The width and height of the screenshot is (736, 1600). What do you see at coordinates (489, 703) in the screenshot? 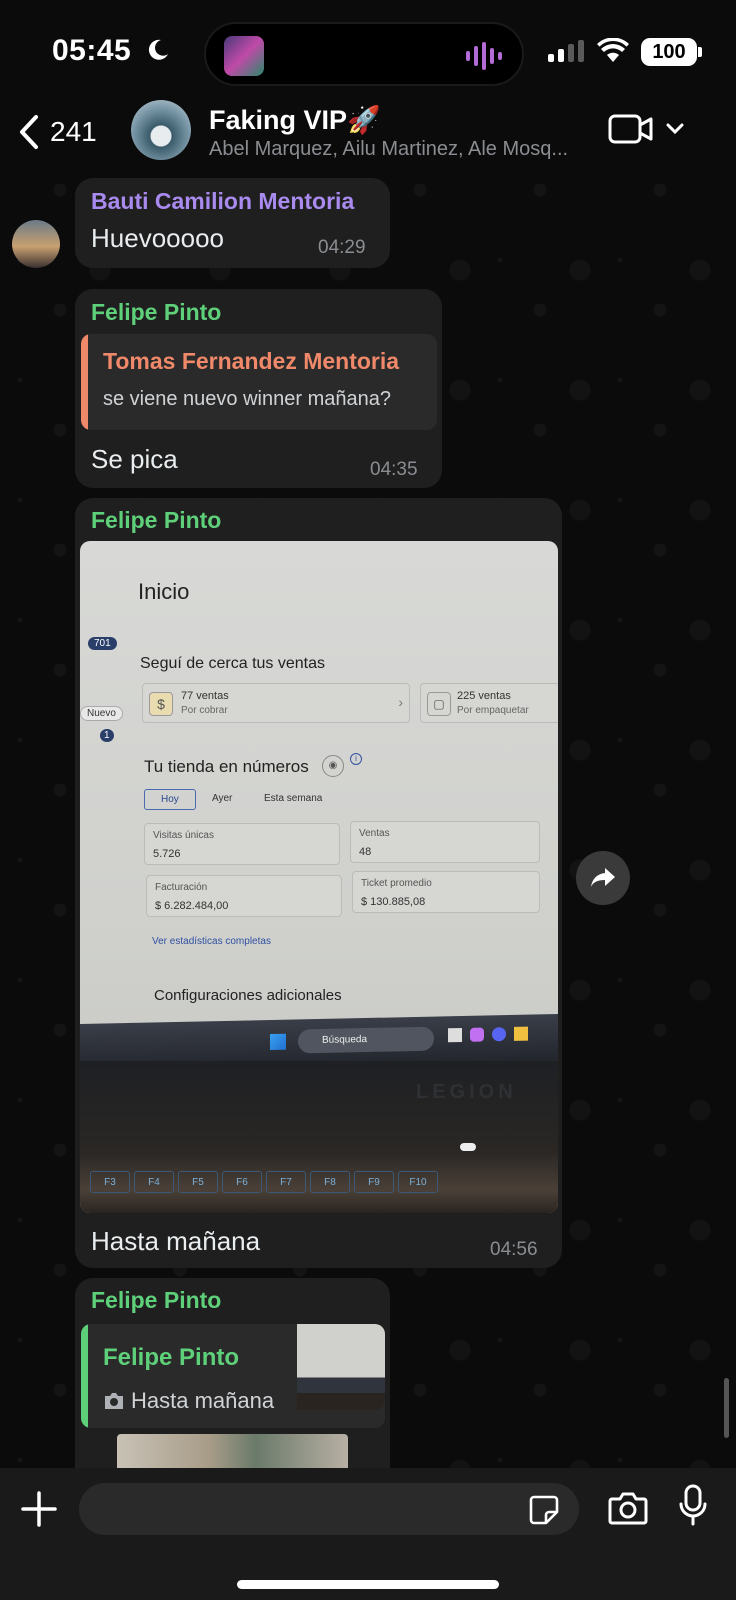
I see `photo-card: ▢ 225 ventas Por empaquetar` at bounding box center [489, 703].